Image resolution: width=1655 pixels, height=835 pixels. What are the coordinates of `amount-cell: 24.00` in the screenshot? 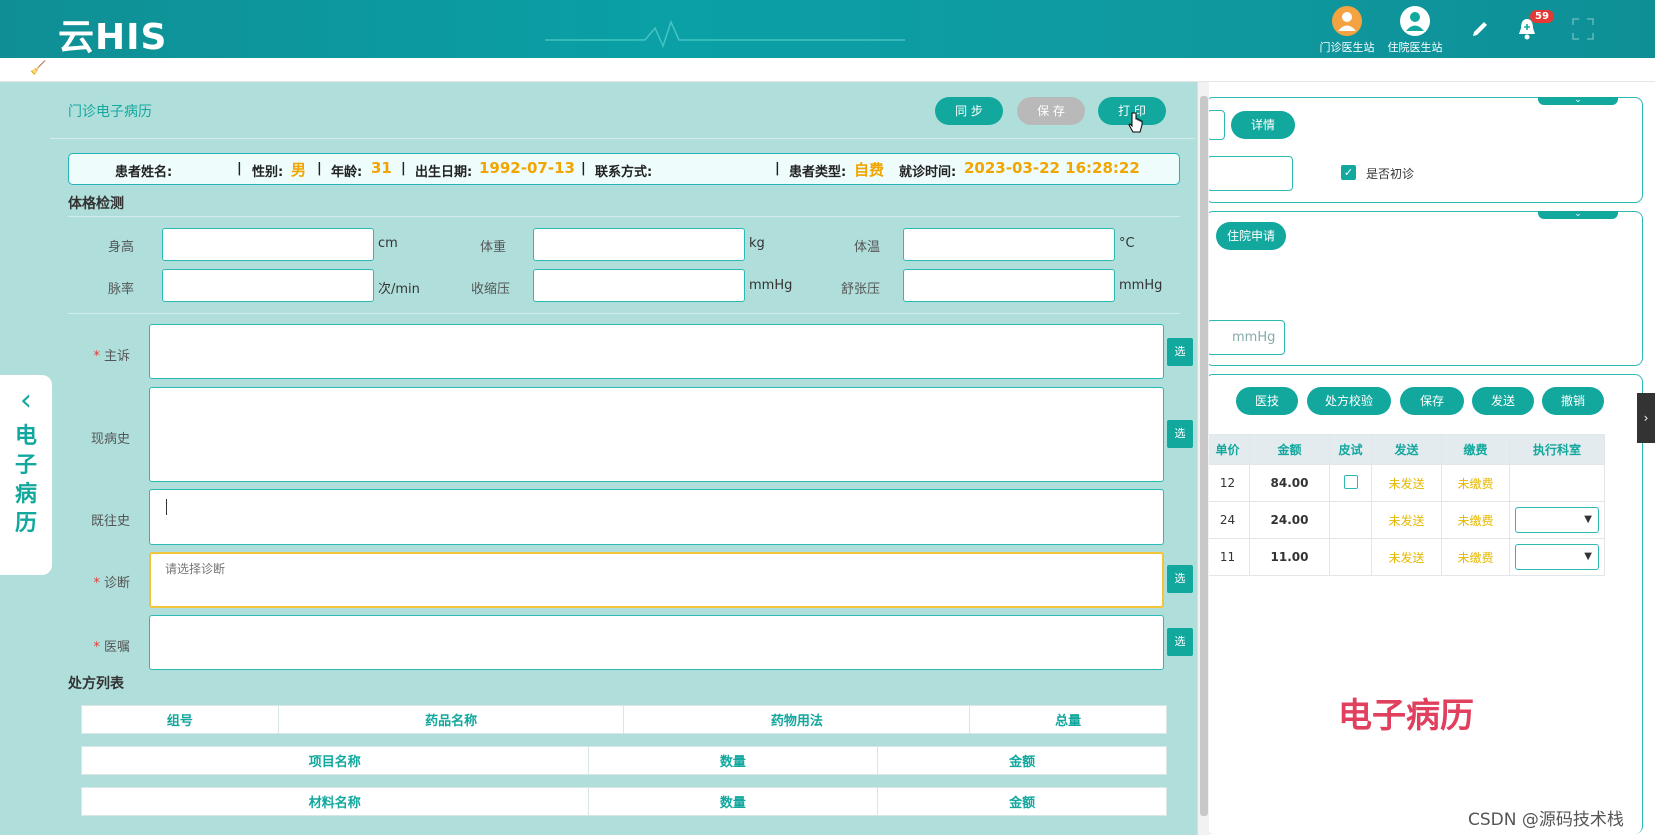 It's located at (1289, 520).